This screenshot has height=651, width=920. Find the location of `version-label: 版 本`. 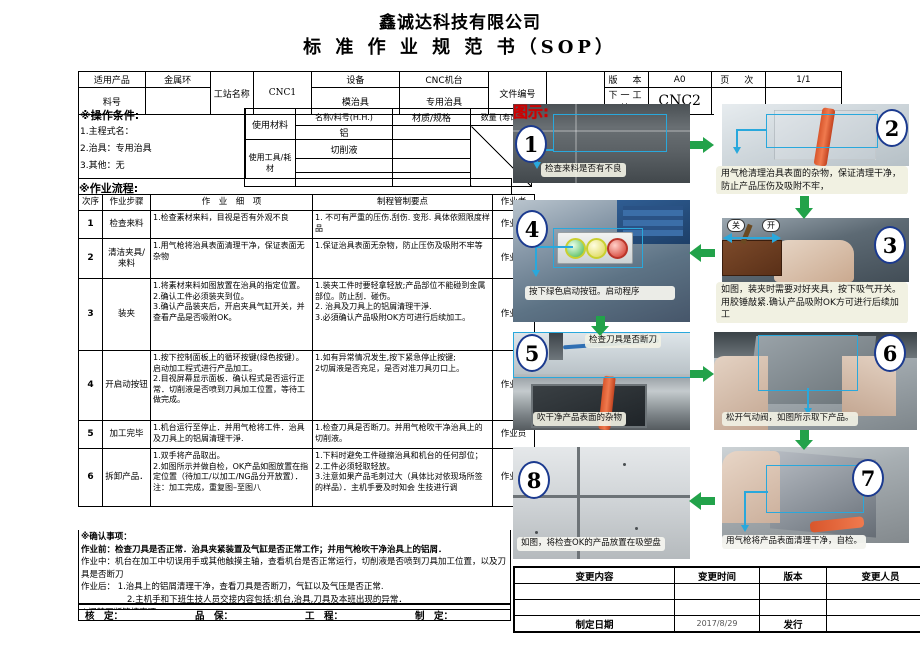

version-label: 版 本 is located at coordinates (626, 79).